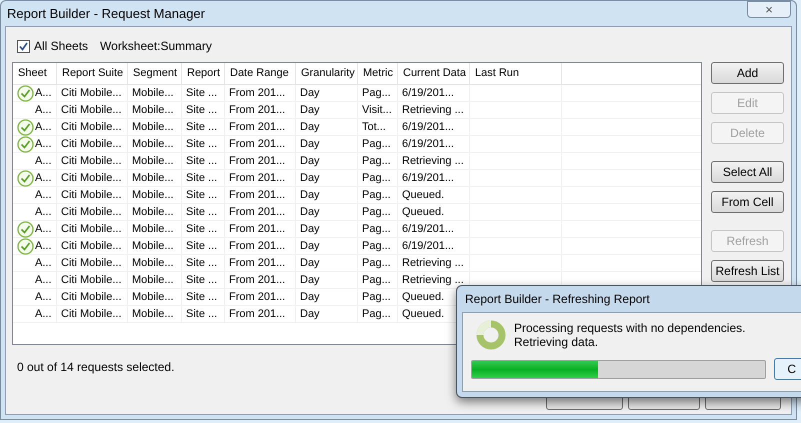 Image resolution: width=801 pixels, height=423 pixels. What do you see at coordinates (769, 9) in the screenshot?
I see `close-button: ×` at bounding box center [769, 9].